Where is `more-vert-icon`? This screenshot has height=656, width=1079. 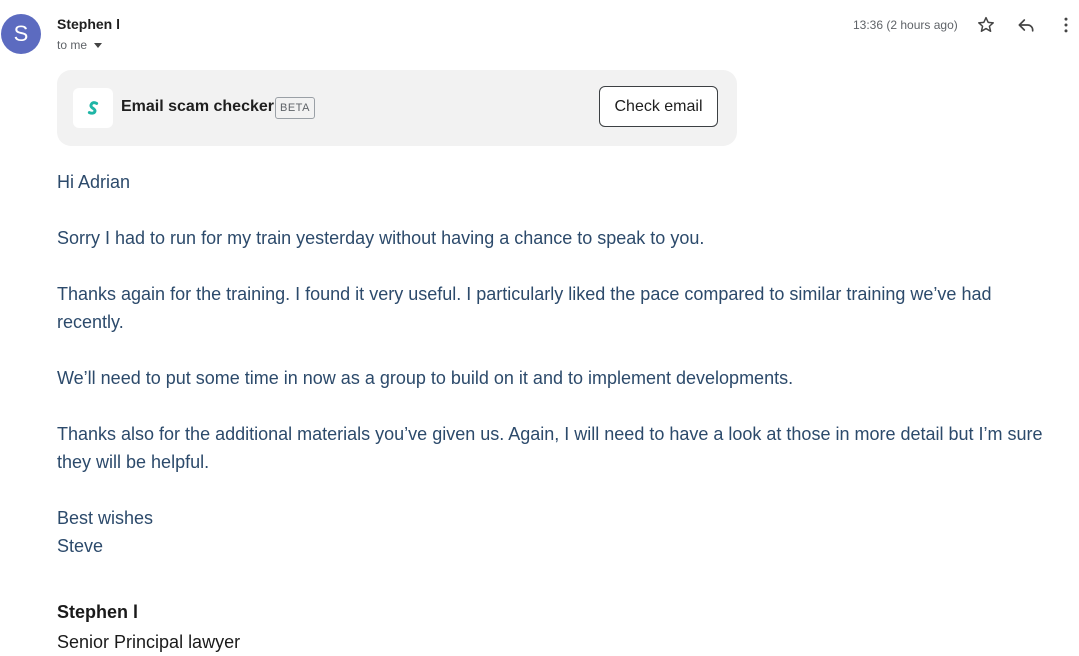 more-vert-icon is located at coordinates (1066, 25).